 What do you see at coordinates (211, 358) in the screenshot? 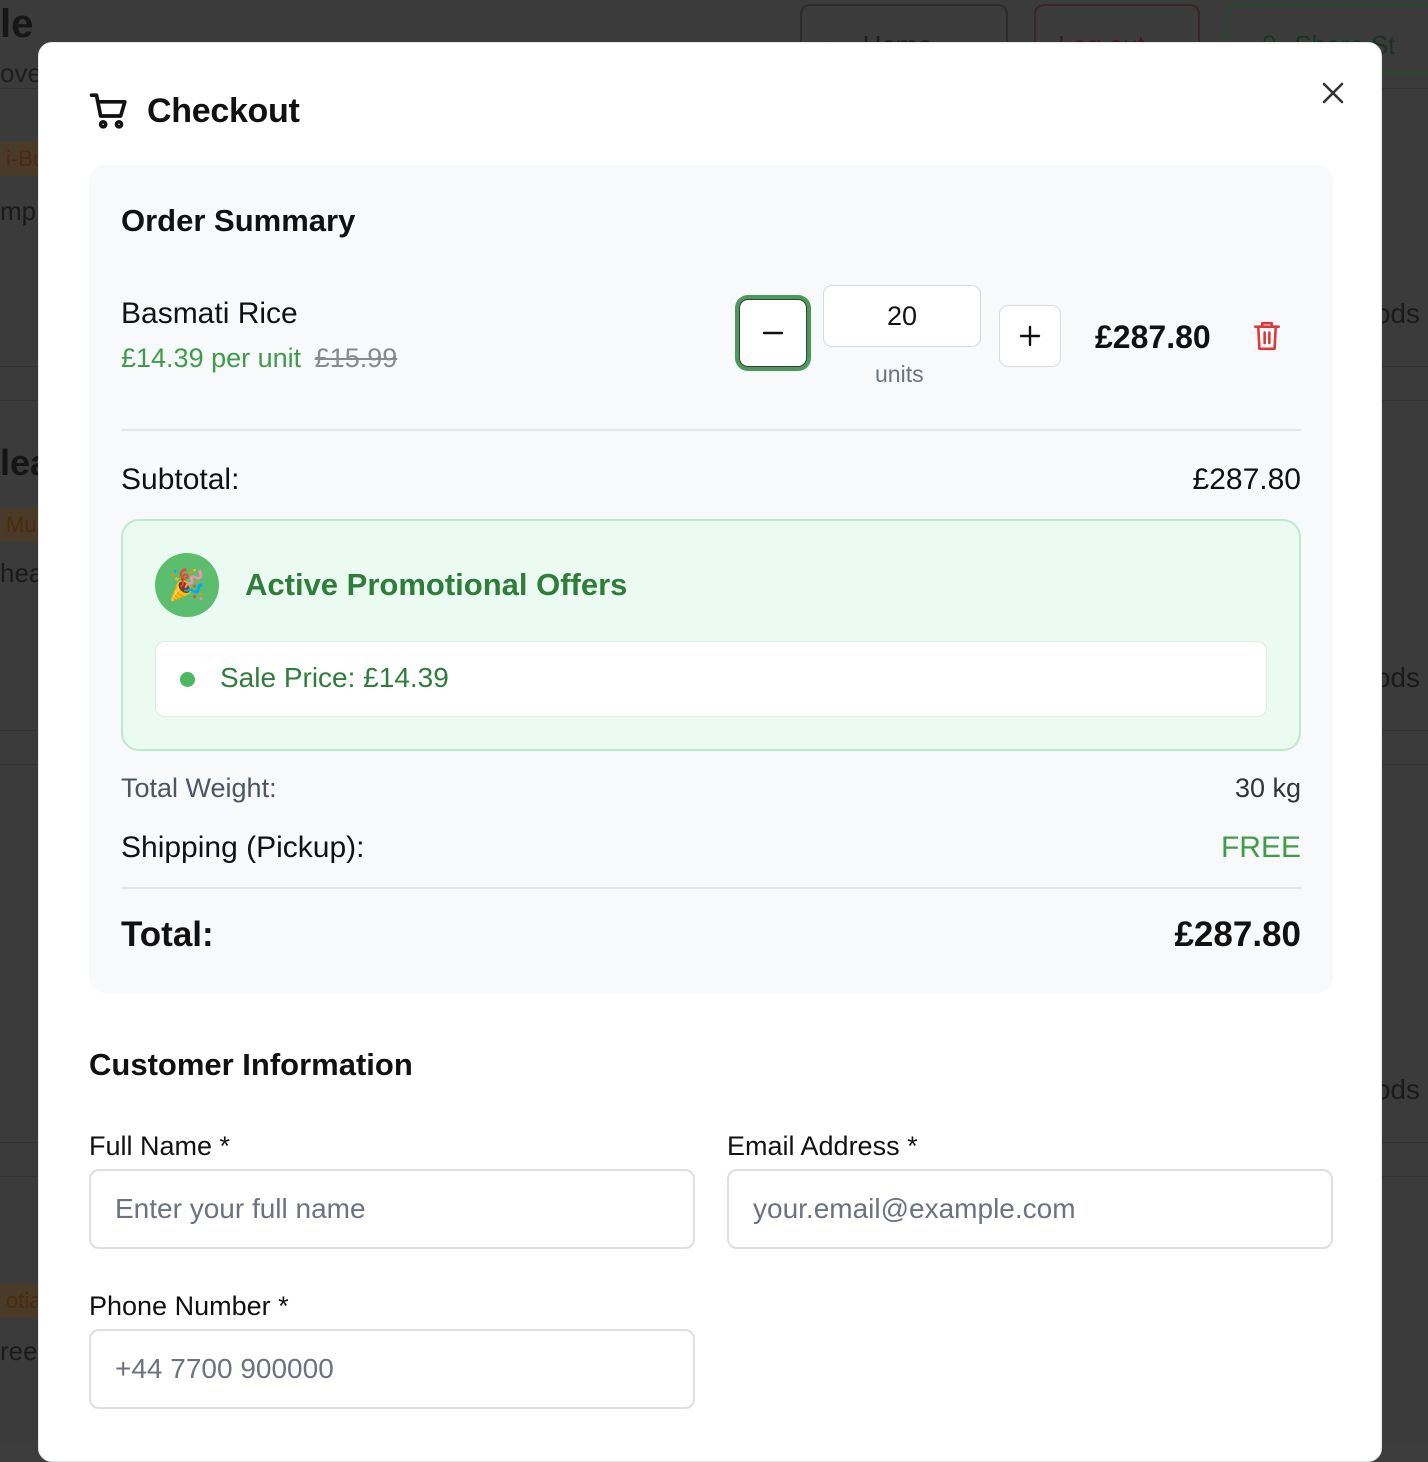
I see `unit-price: £14.39 per unit` at bounding box center [211, 358].